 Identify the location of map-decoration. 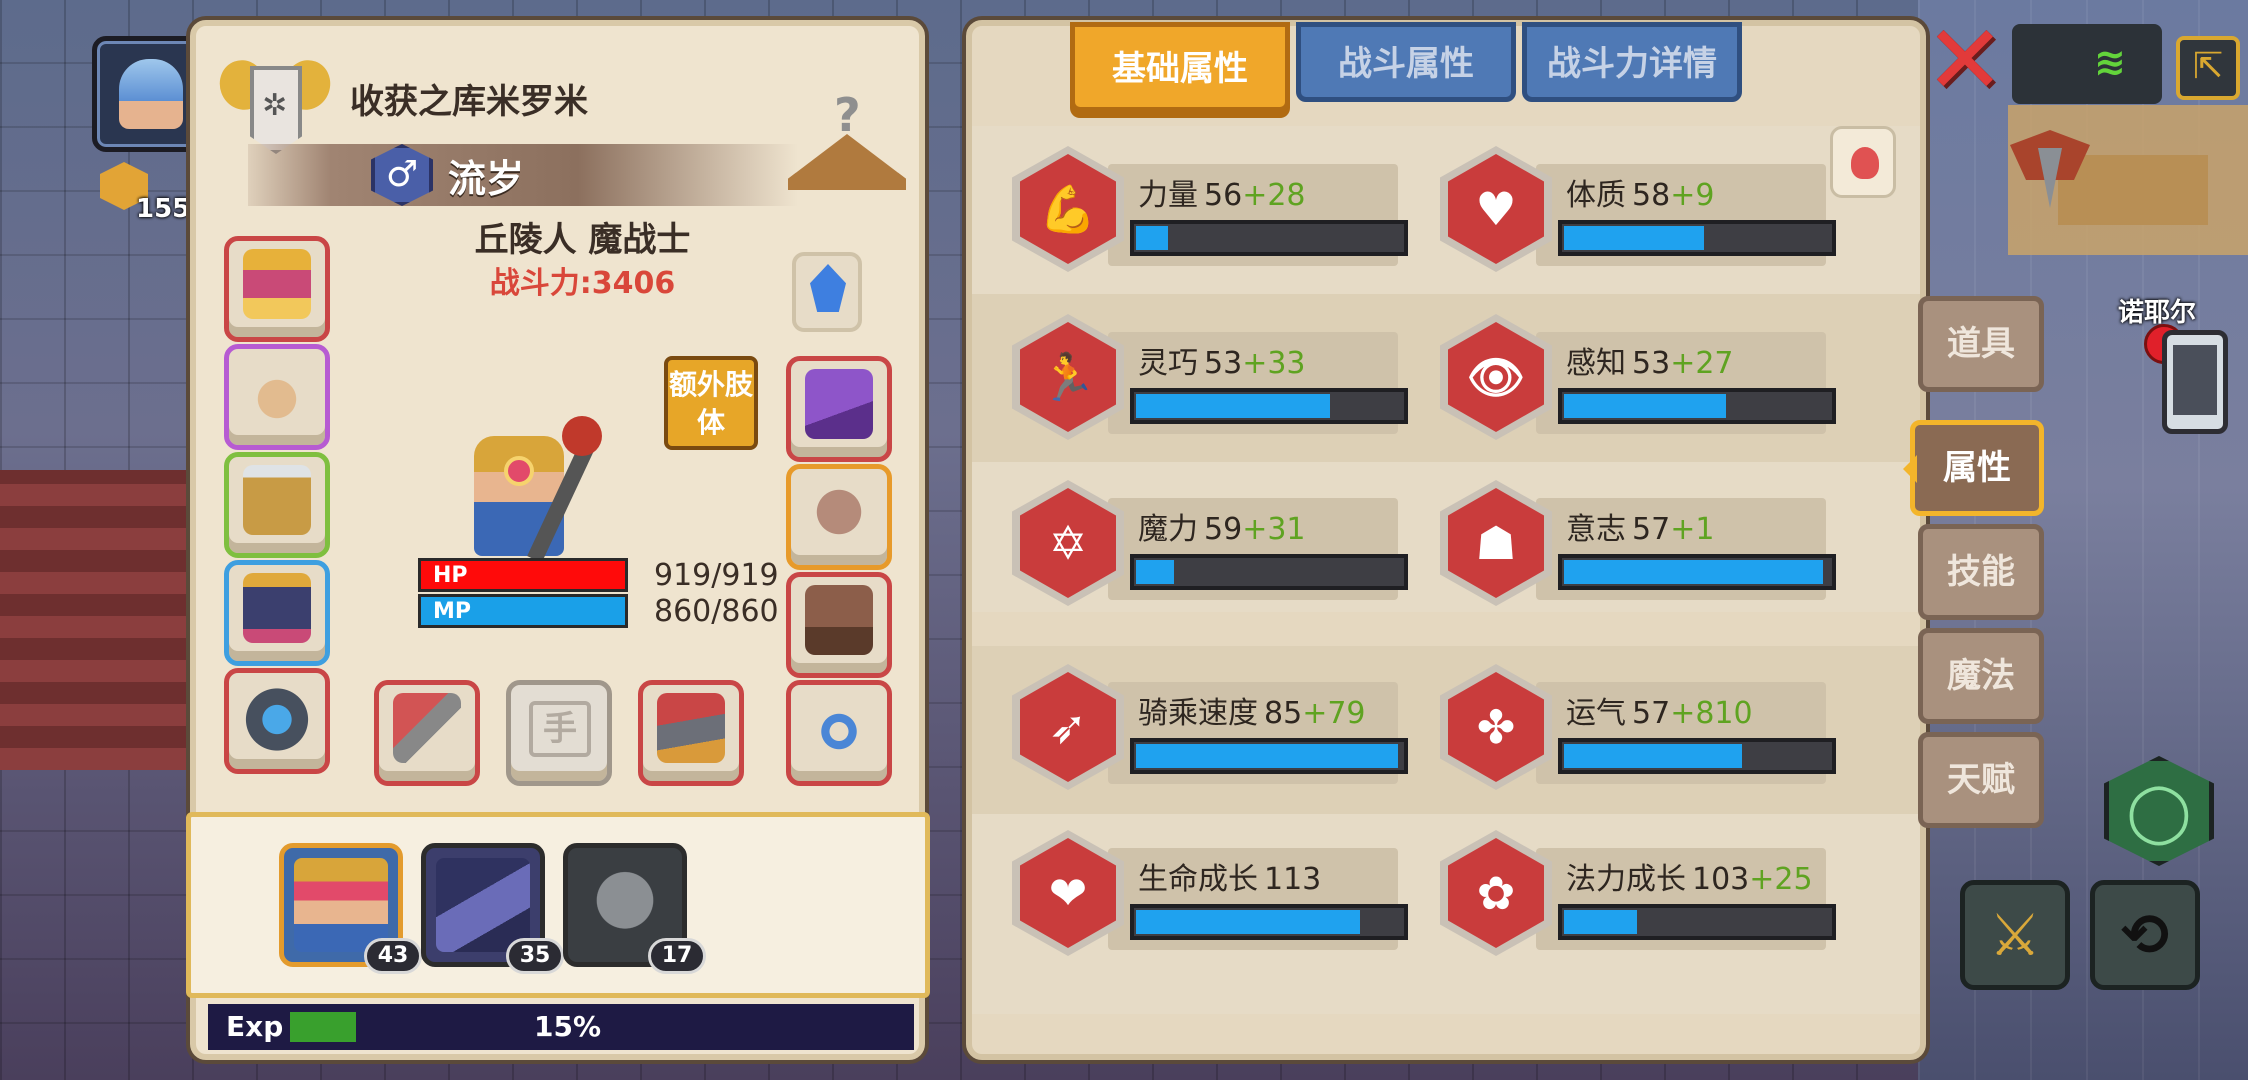
(95, 620).